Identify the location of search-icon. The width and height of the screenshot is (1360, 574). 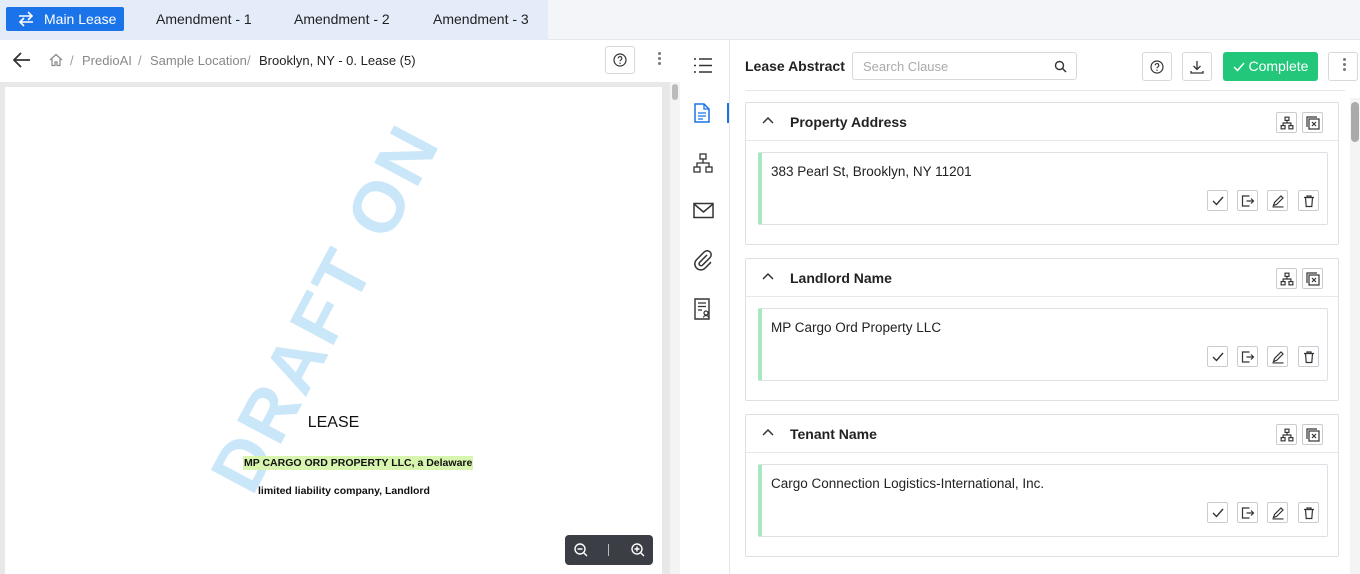
(1060, 66).